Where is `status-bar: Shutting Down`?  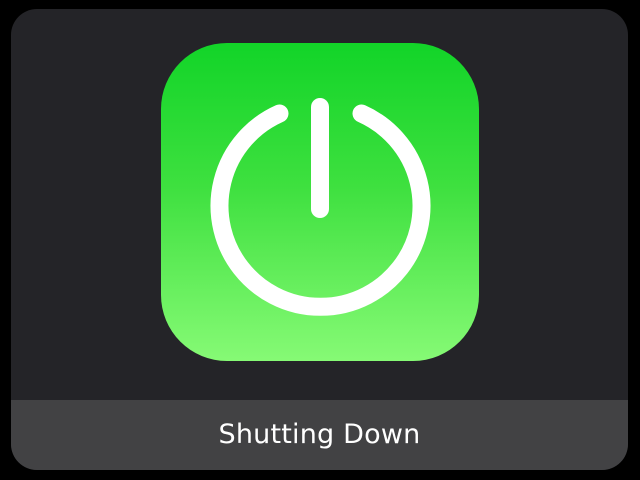
status-bar: Shutting Down is located at coordinates (319, 435).